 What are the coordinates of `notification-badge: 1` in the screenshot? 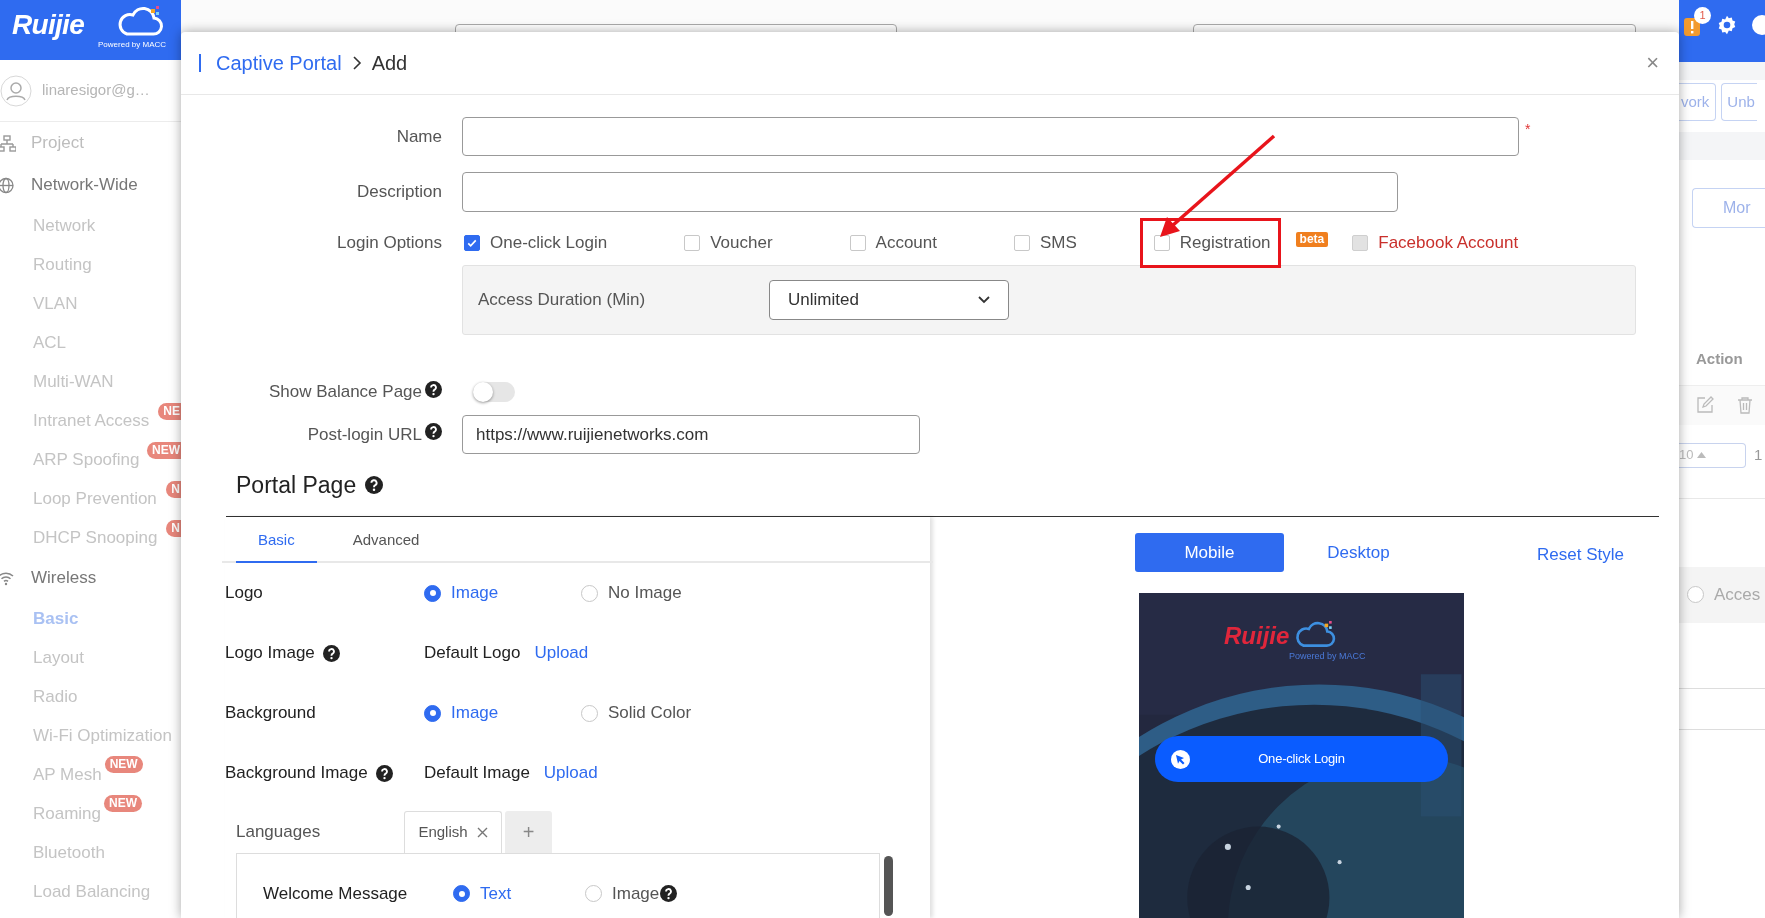 It's located at (1702, 15).